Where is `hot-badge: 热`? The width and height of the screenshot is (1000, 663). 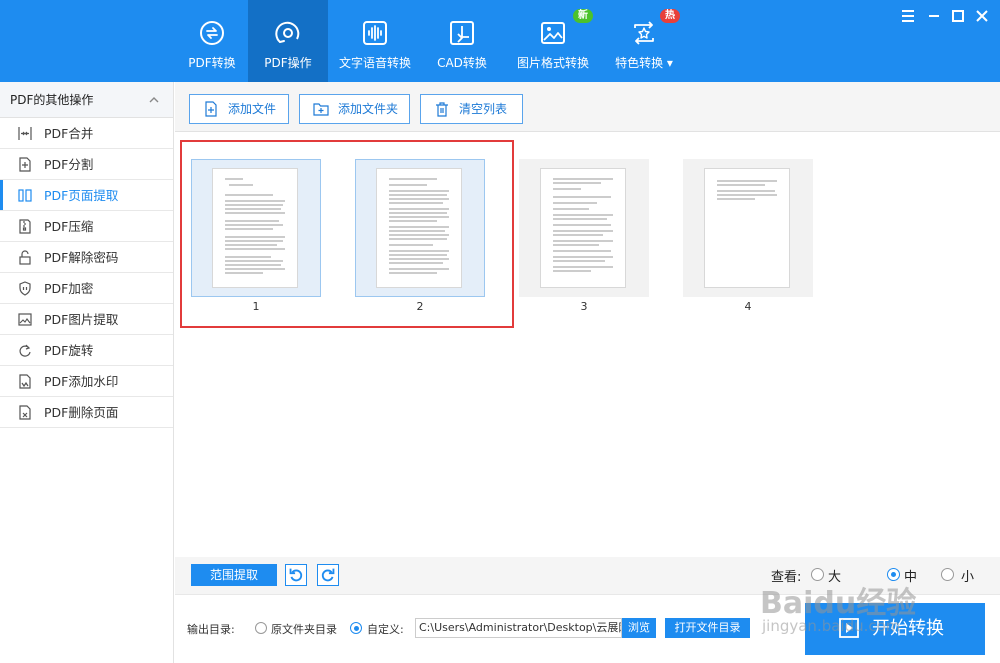 hot-badge: 热 is located at coordinates (670, 16).